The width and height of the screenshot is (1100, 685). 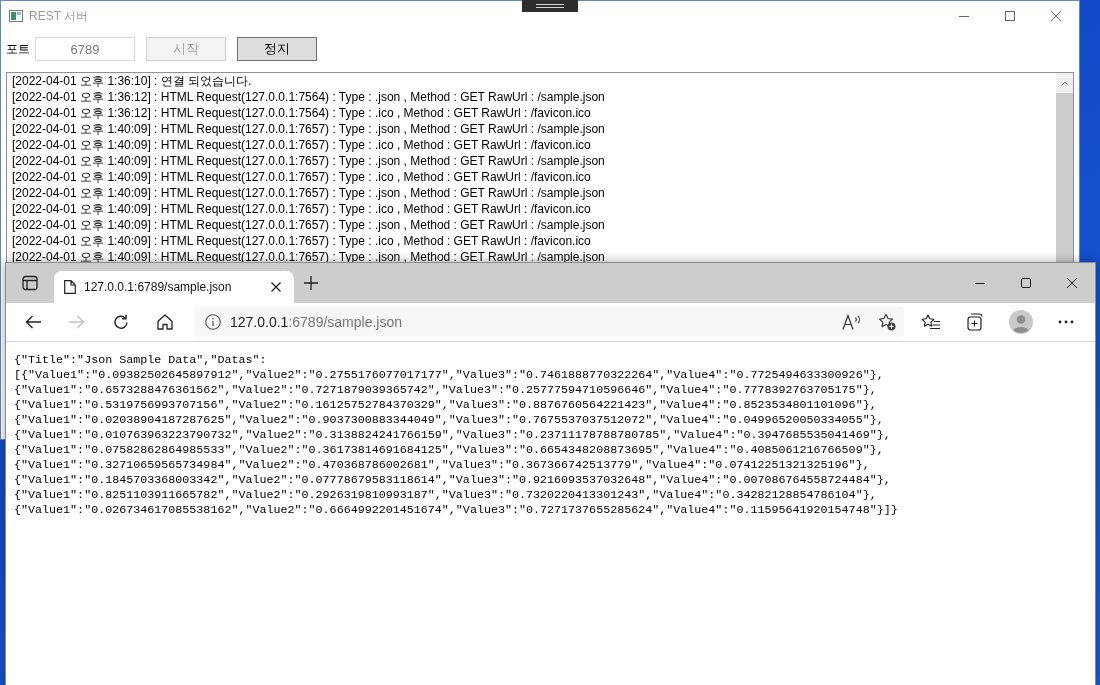 I want to click on chevron-up-icon, so click(x=1064, y=83).